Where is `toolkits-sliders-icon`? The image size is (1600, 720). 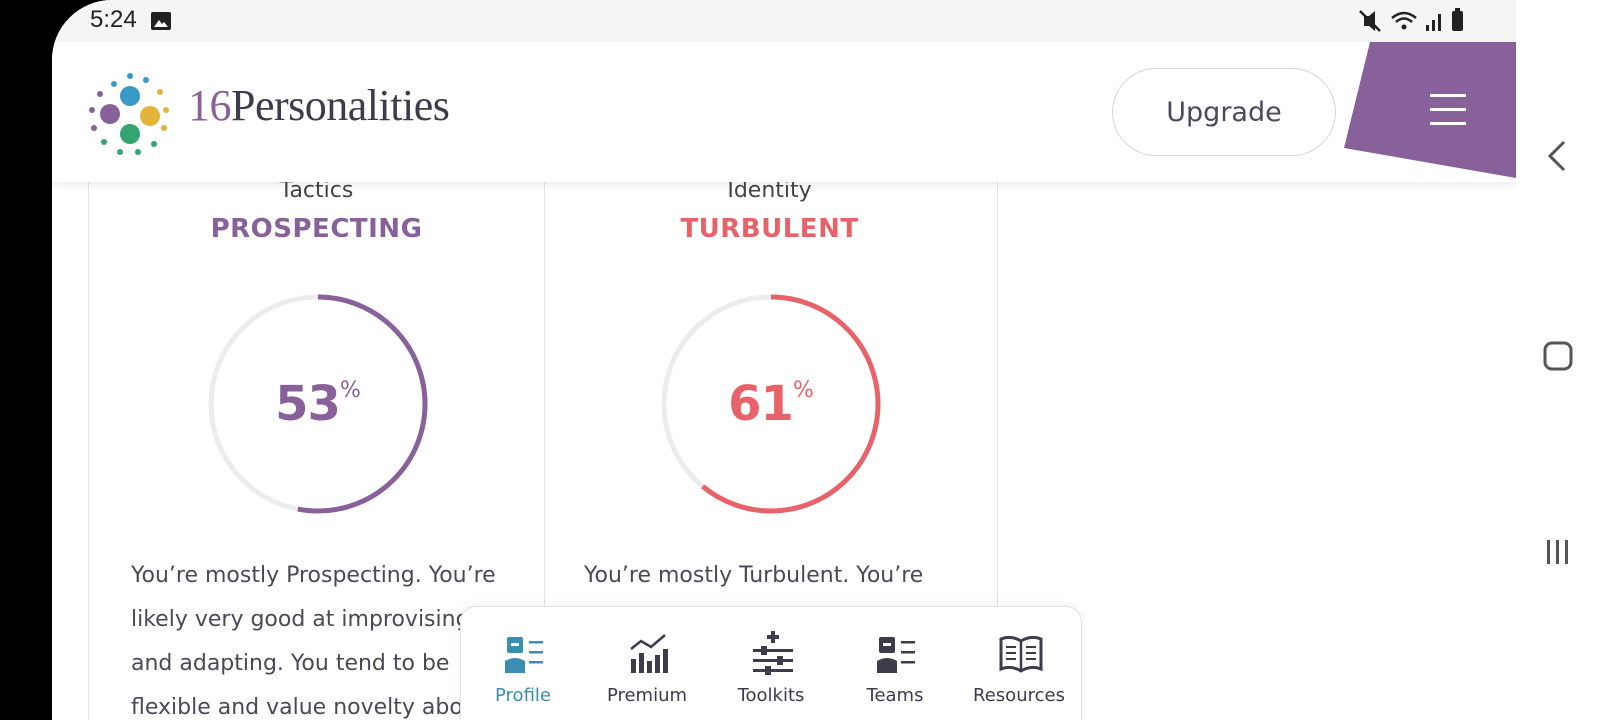 toolkits-sliders-icon is located at coordinates (773, 653).